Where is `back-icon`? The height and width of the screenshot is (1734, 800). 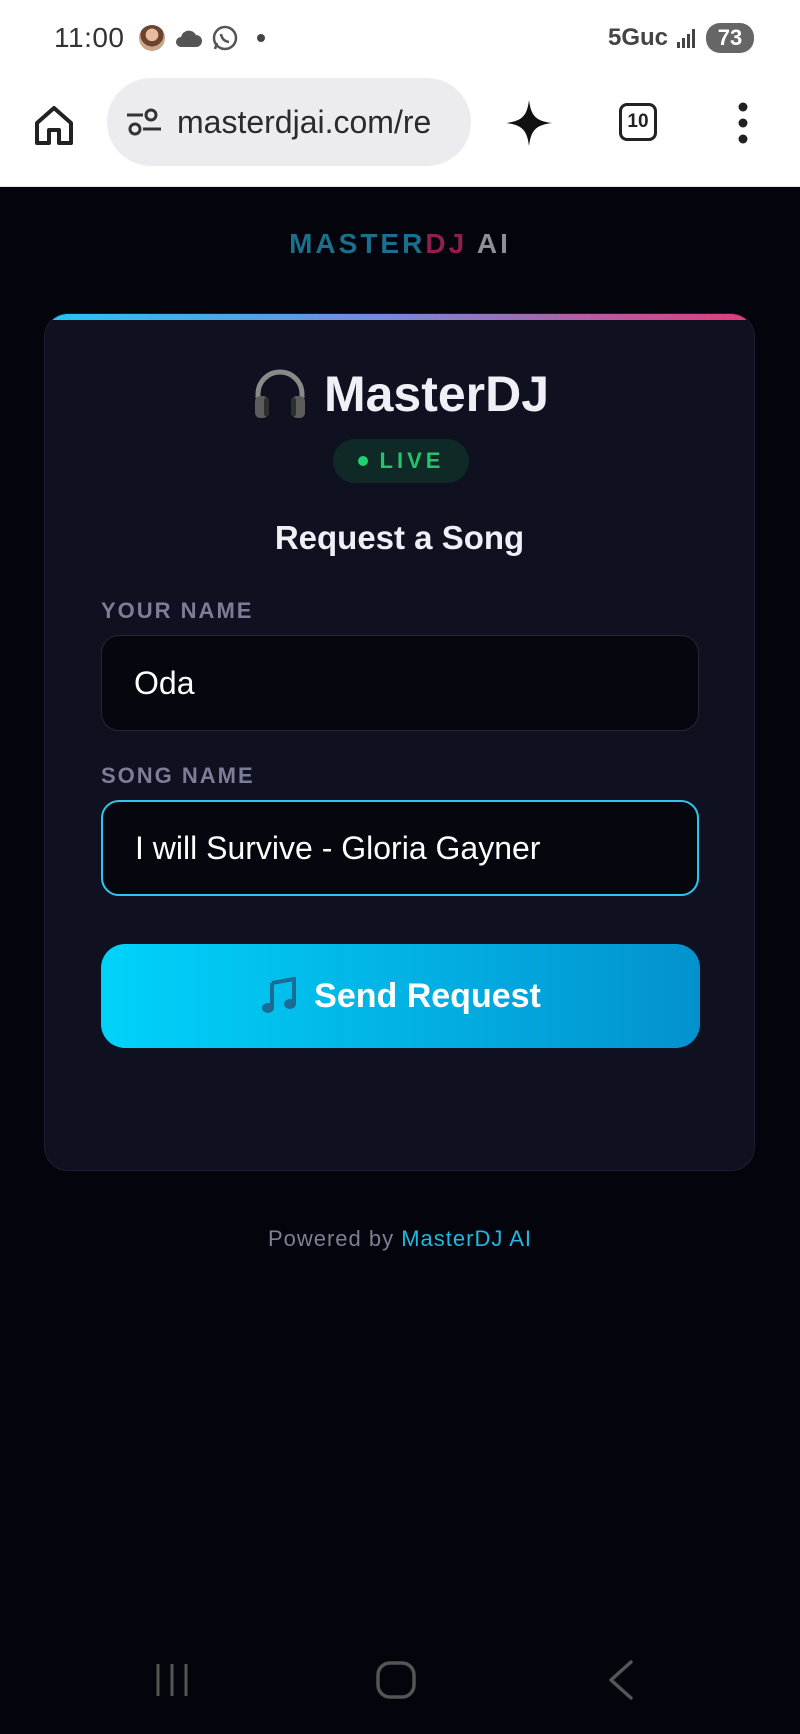 back-icon is located at coordinates (621, 1680).